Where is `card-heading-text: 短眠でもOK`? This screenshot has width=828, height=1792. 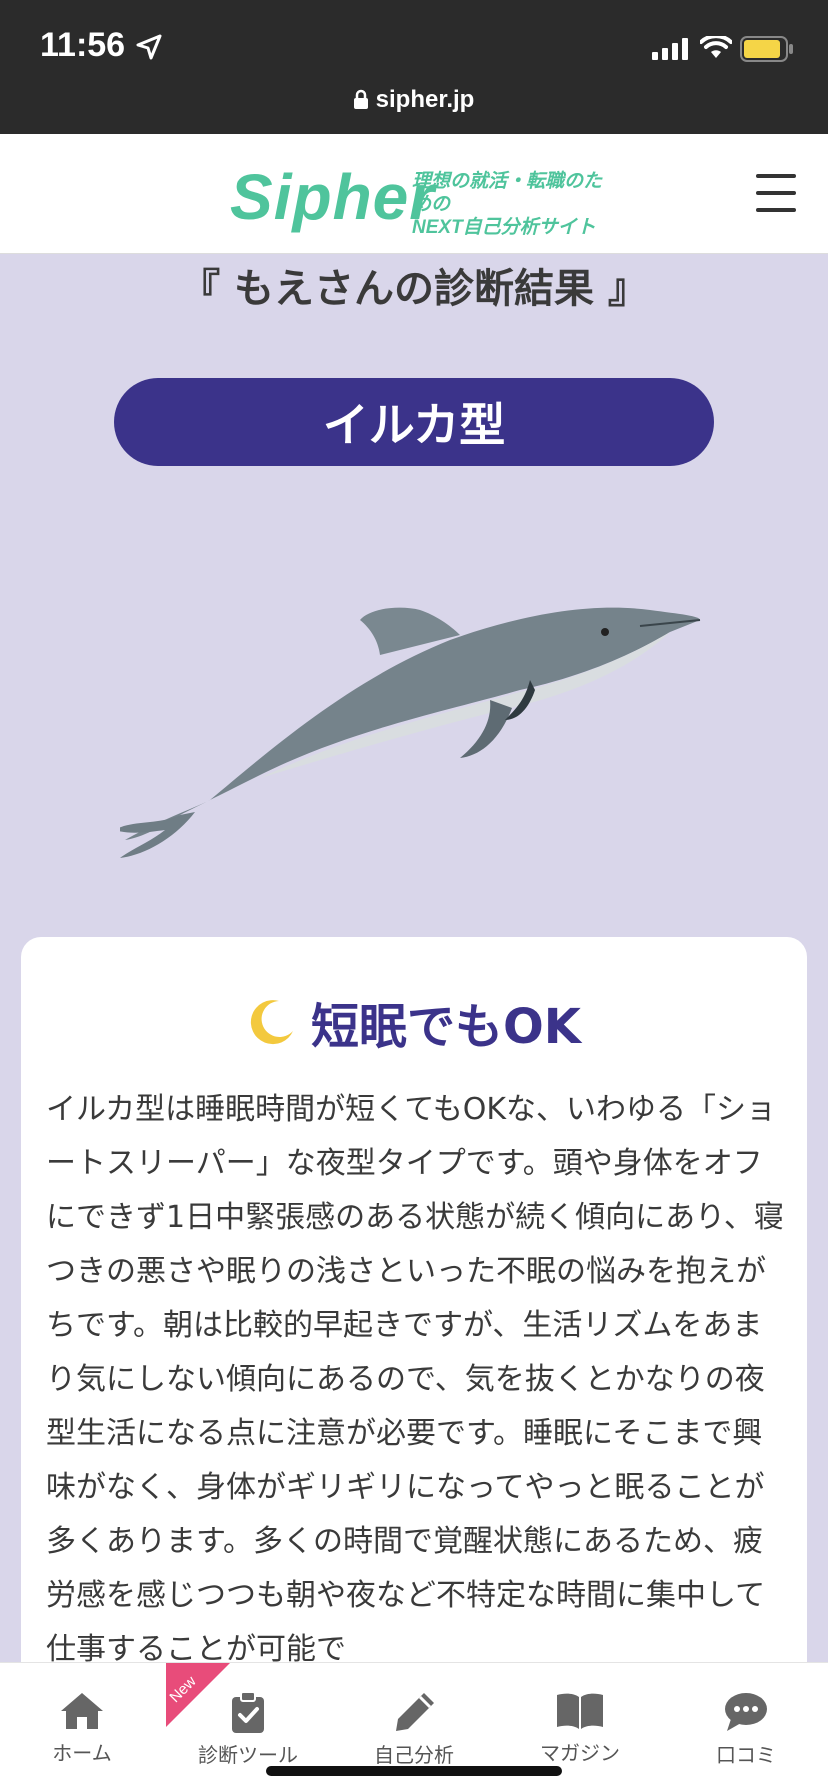 card-heading-text: 短眠でもOK is located at coordinates (445, 1027).